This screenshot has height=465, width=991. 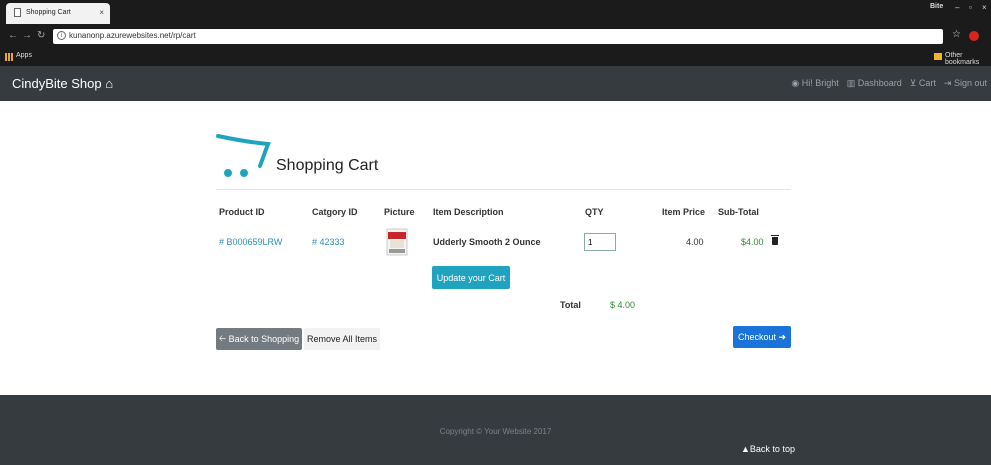 I want to click on back-to-shopping-button: 🡠 Back to Shopping, so click(x=259, y=339).